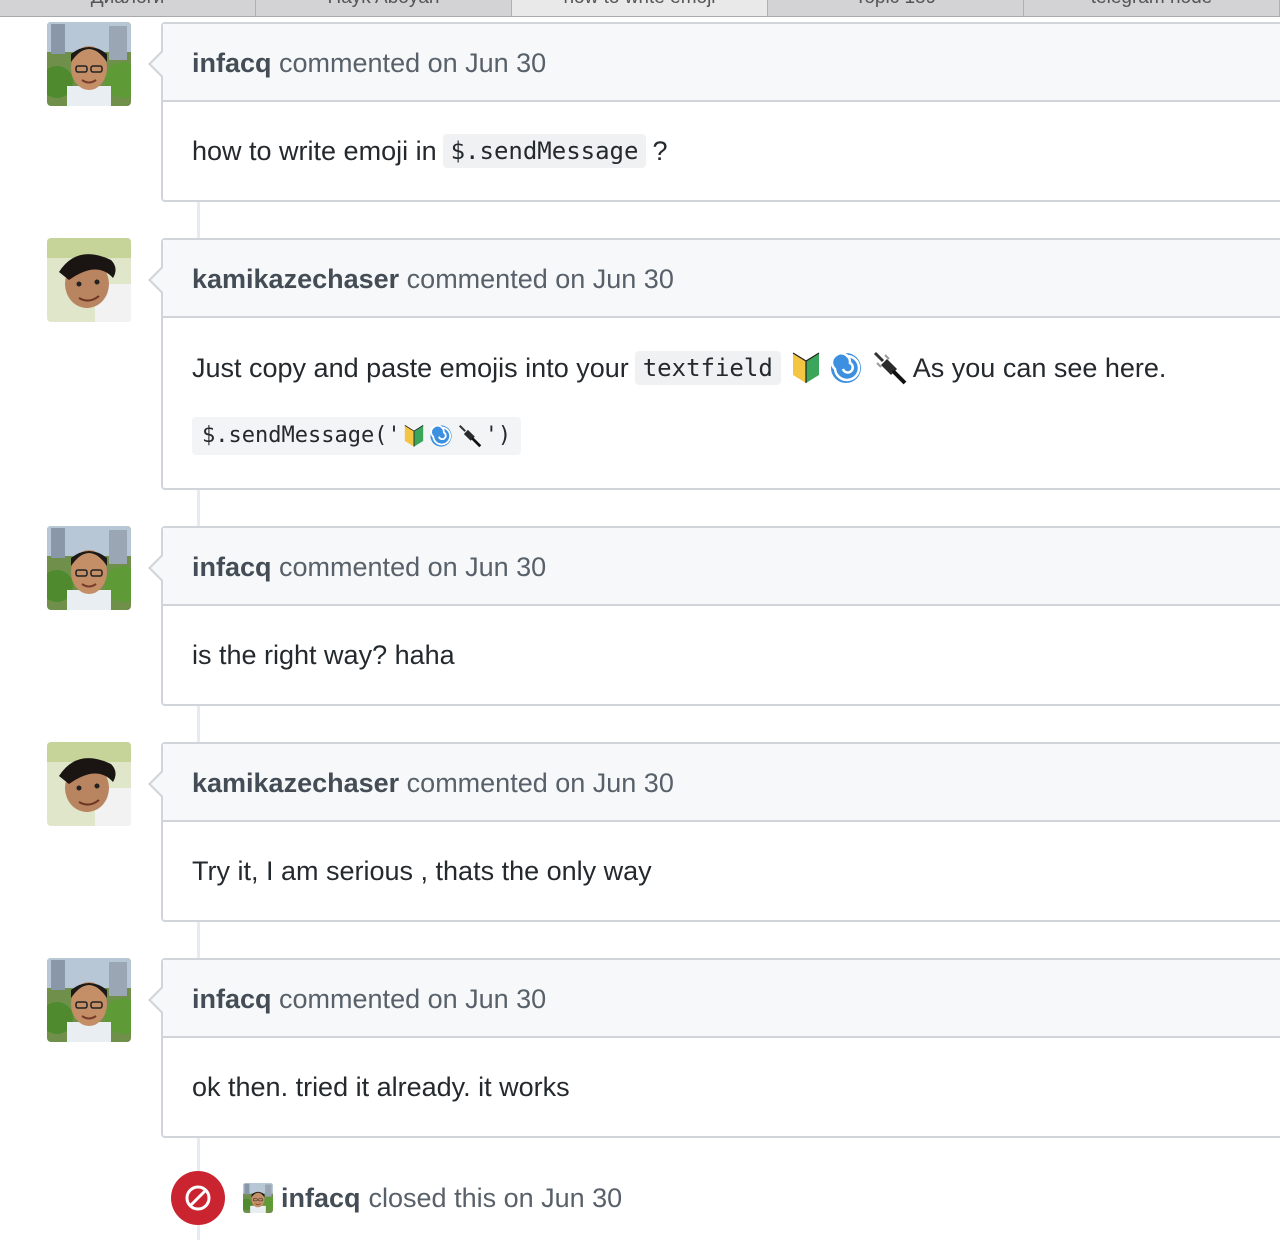 The image size is (1280, 1240). What do you see at coordinates (410, 367) in the screenshot?
I see `comment-text: Just copy and paste emojis into your` at bounding box center [410, 367].